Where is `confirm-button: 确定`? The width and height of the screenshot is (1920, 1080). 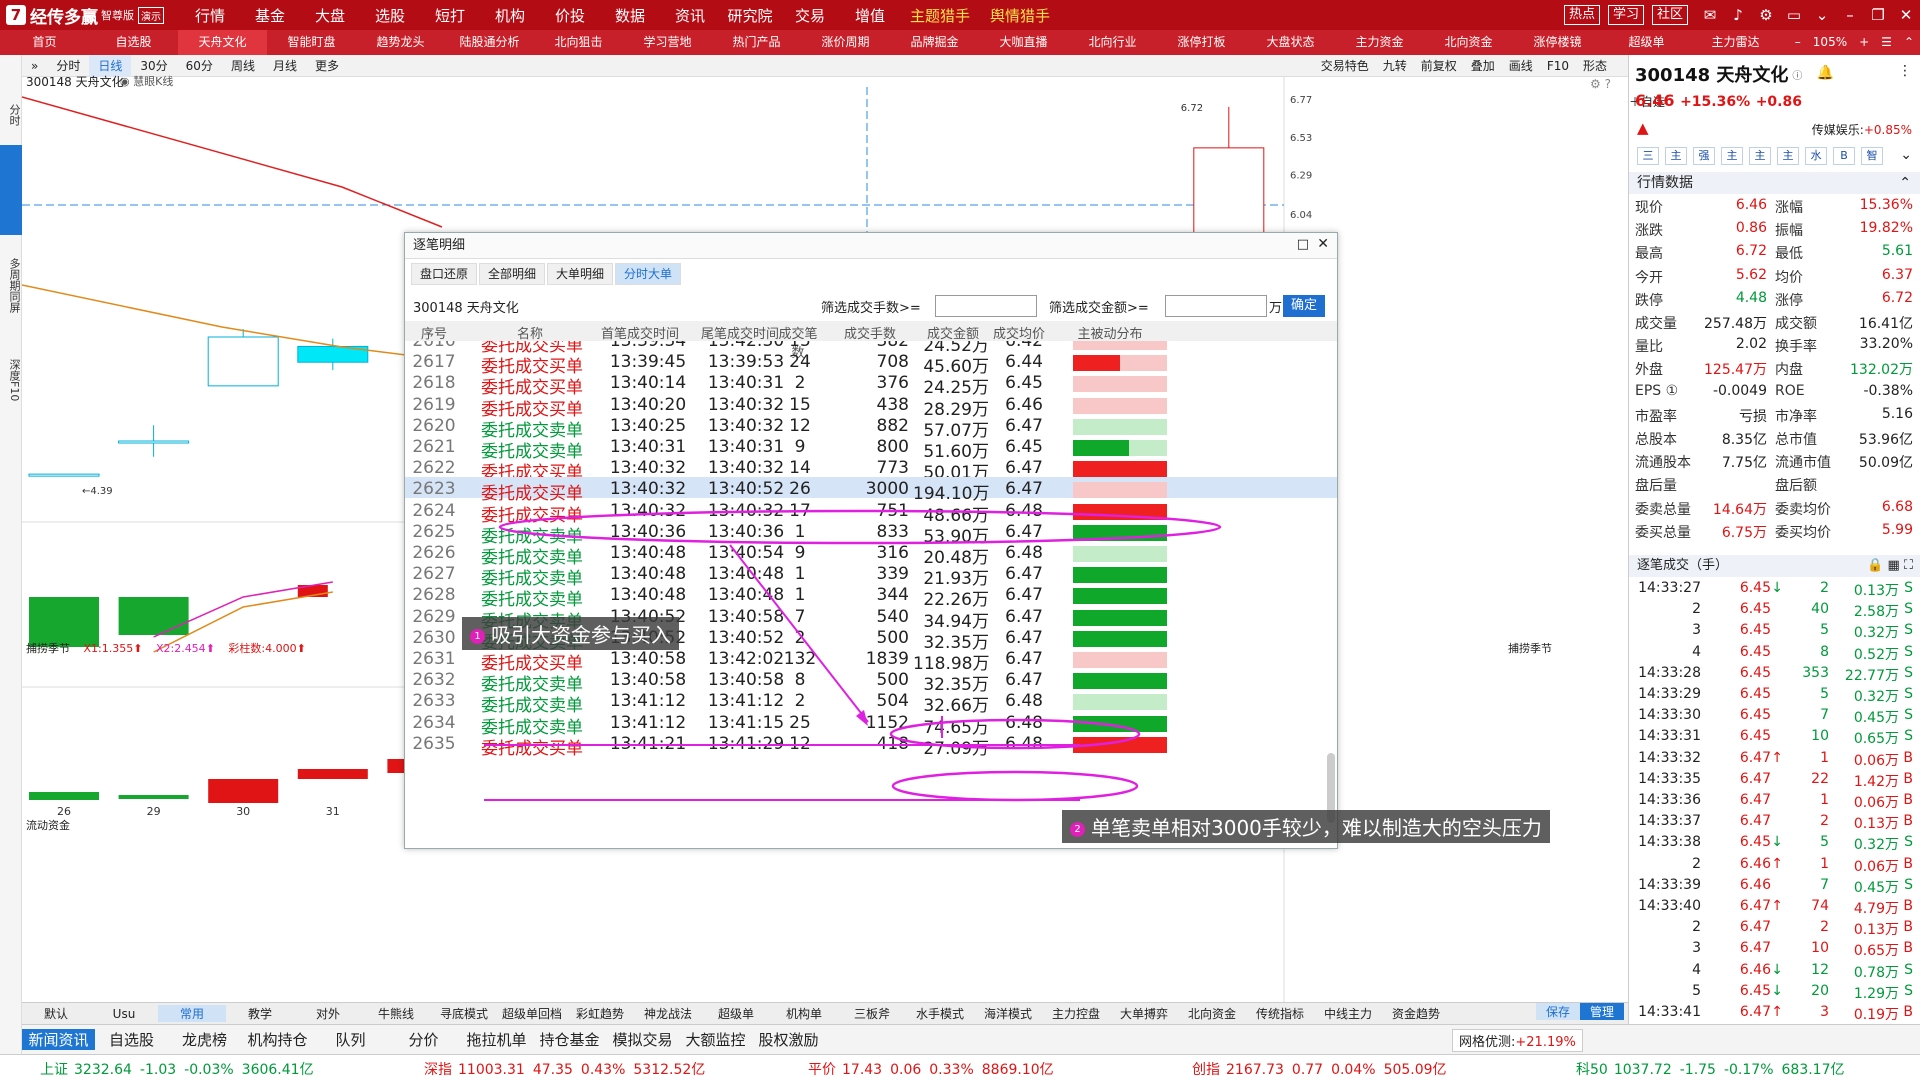 confirm-button: 确定 is located at coordinates (1304, 306).